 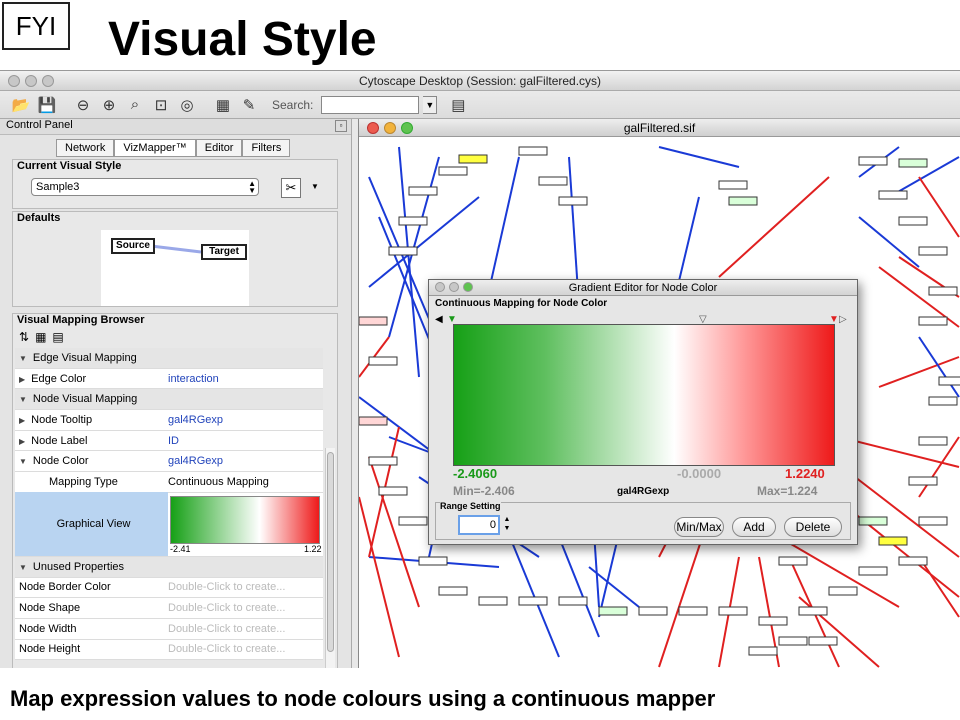 What do you see at coordinates (109, 105) in the screenshot?
I see `zoom-in-icon: ⊕` at bounding box center [109, 105].